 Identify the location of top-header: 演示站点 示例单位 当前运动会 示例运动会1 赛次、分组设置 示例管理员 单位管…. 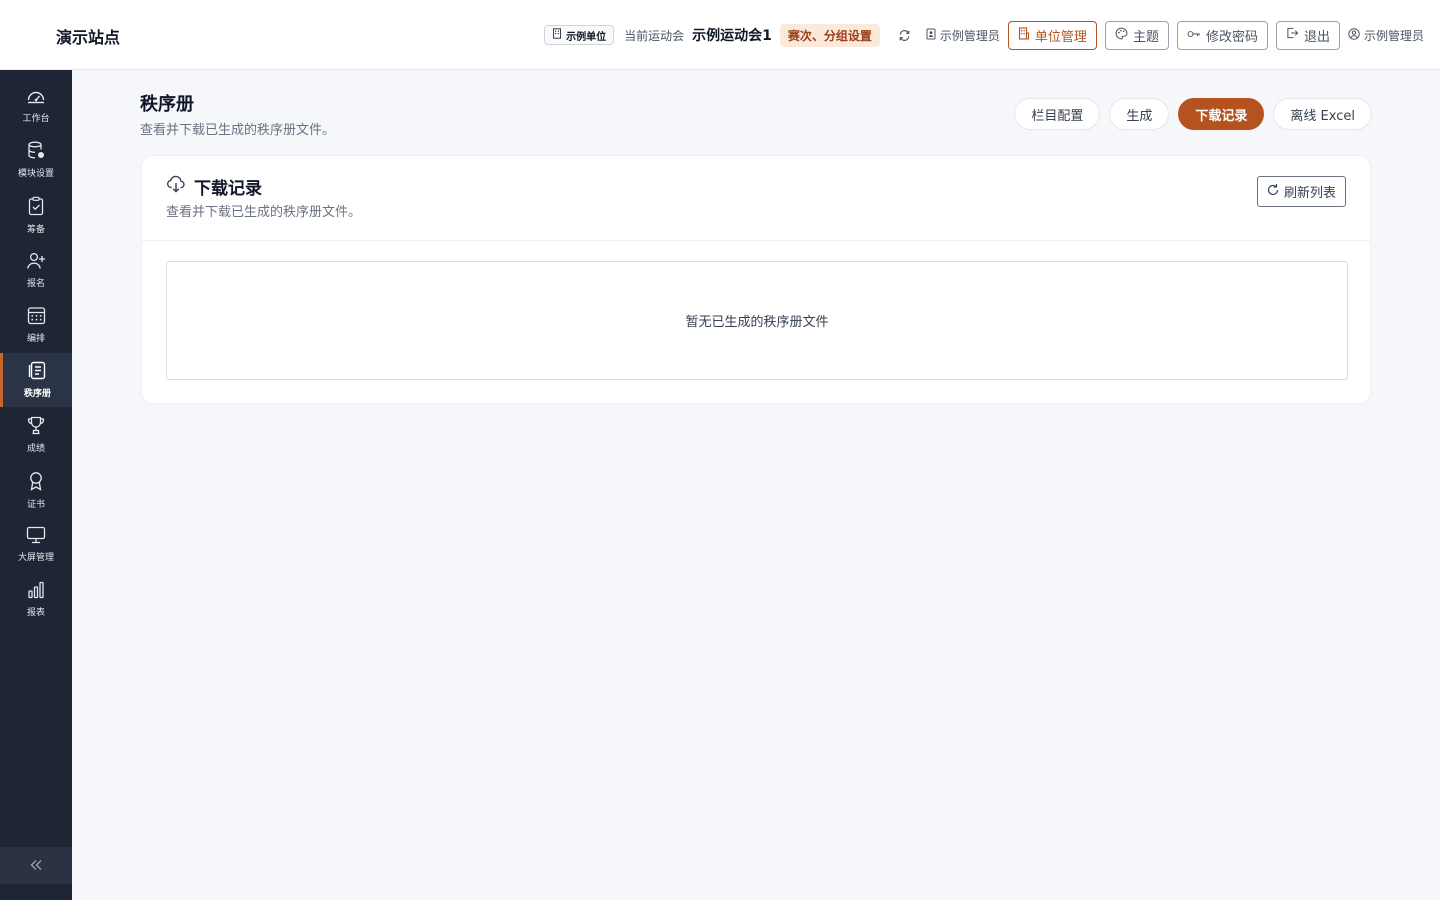
(720, 35).